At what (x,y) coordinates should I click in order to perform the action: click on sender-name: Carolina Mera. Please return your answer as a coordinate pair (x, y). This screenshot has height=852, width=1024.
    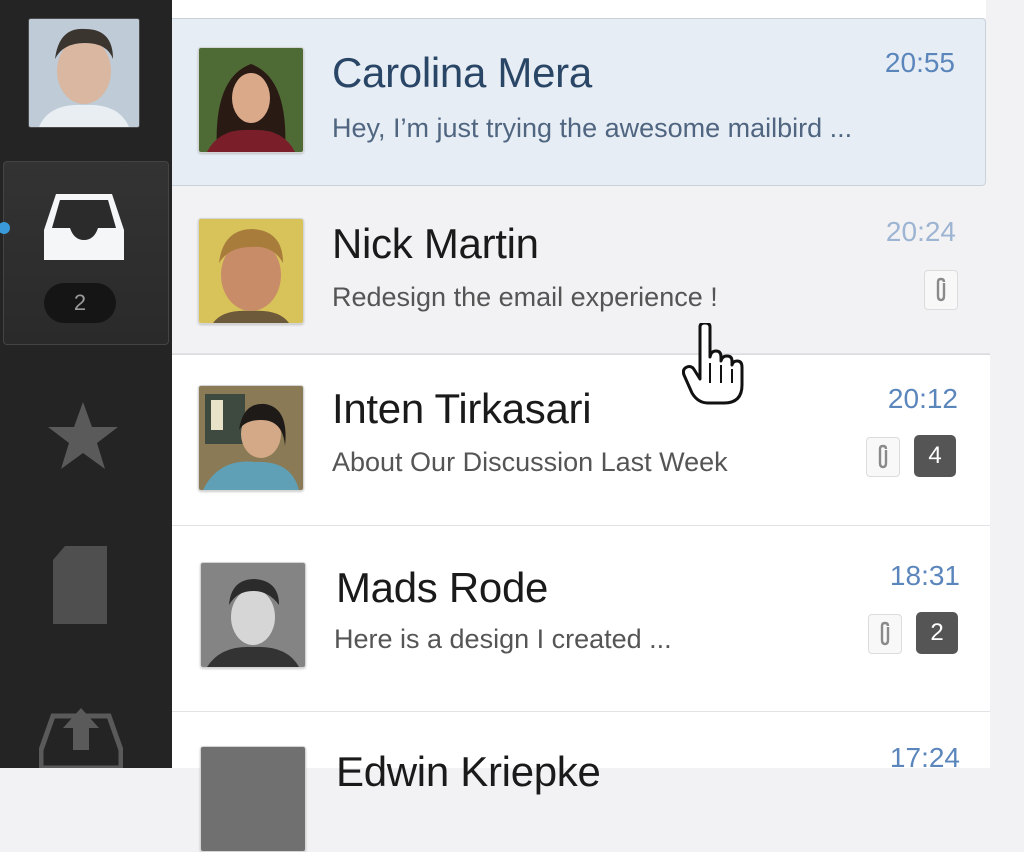
    Looking at the image, I should click on (462, 72).